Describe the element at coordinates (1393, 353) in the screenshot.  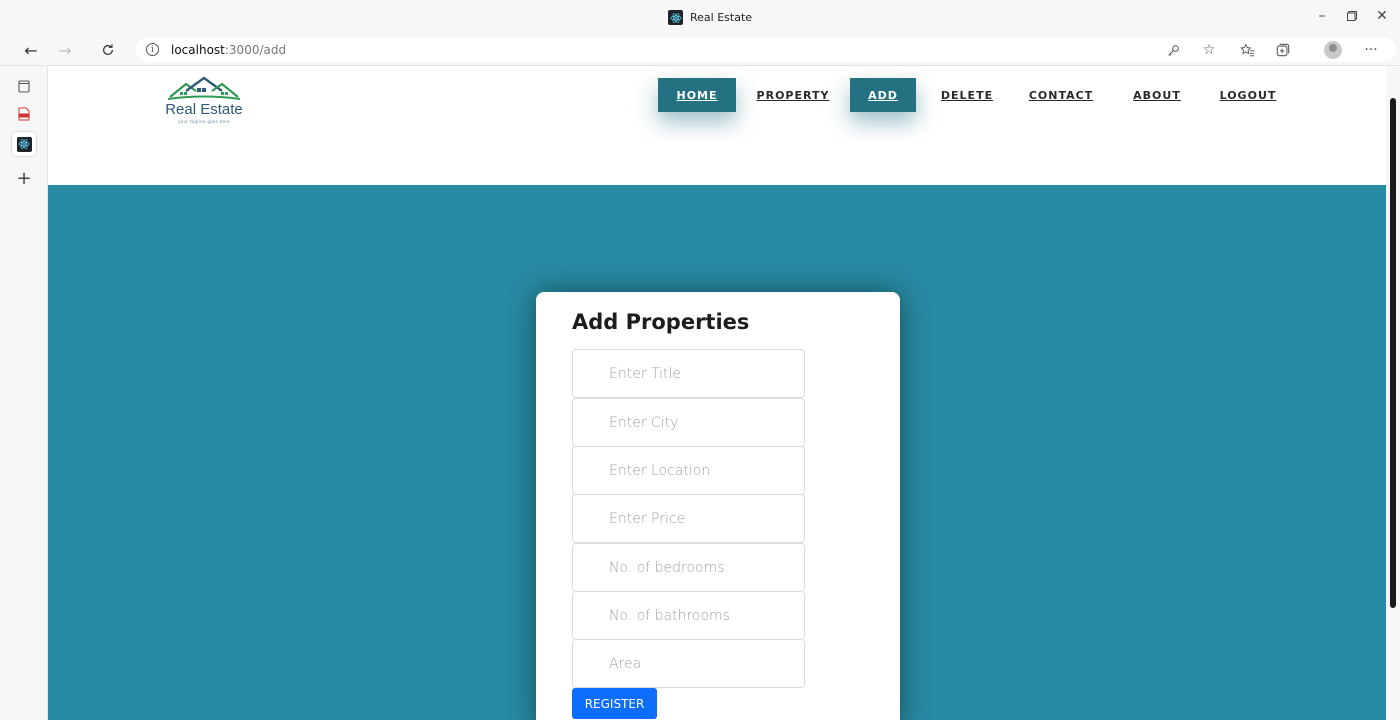
I see `scrollbar-thumb` at that location.